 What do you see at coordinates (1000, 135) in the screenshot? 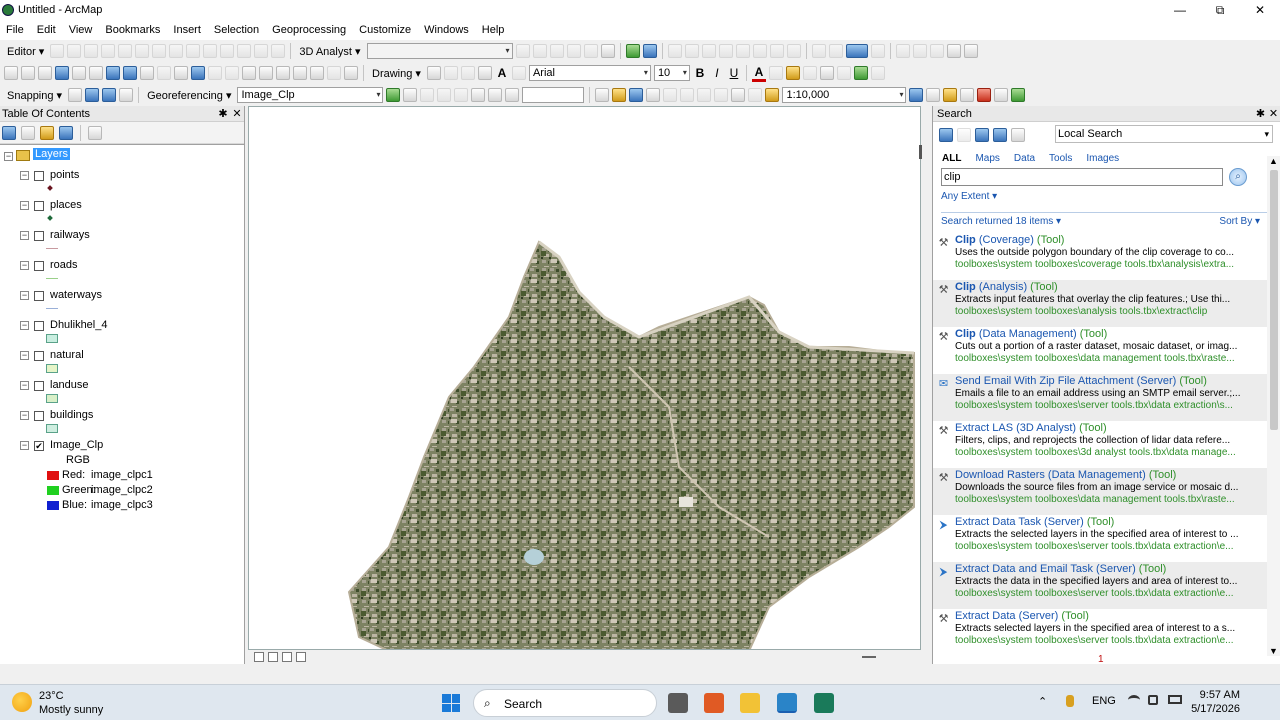
I see `refresh-index-icon` at bounding box center [1000, 135].